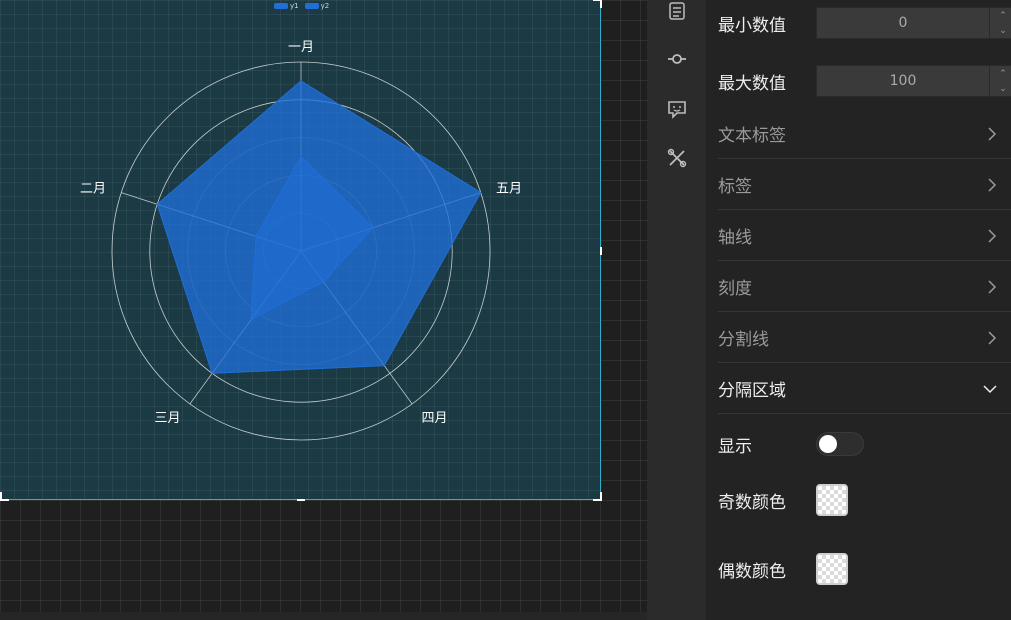 This screenshot has width=1011, height=620. What do you see at coordinates (864, 287) in the screenshot?
I see `section-tick: 刻度` at bounding box center [864, 287].